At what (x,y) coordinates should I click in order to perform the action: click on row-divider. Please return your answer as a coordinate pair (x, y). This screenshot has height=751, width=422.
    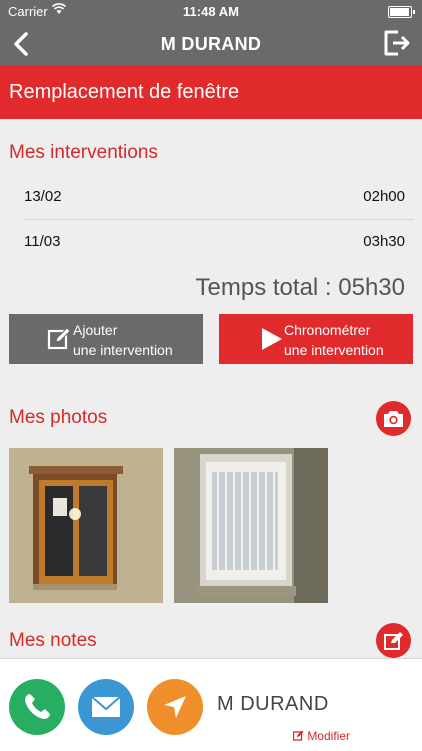
    Looking at the image, I should click on (219, 219).